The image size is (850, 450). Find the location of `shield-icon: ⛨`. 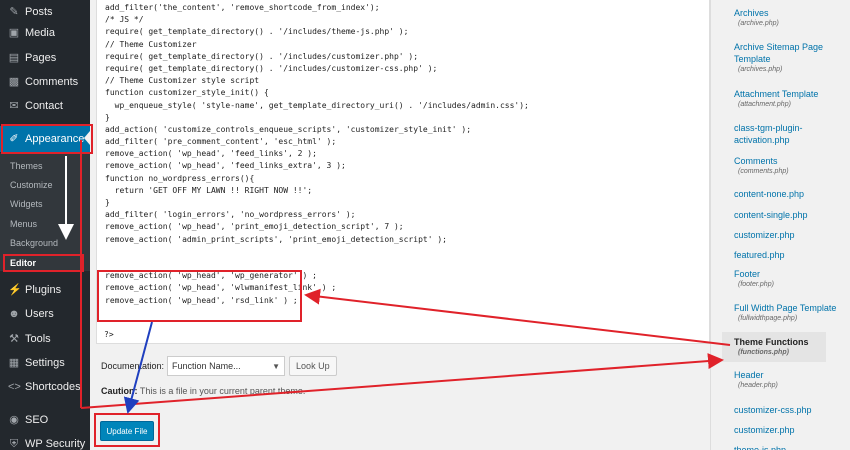

shield-icon: ⛨ is located at coordinates (14, 444).